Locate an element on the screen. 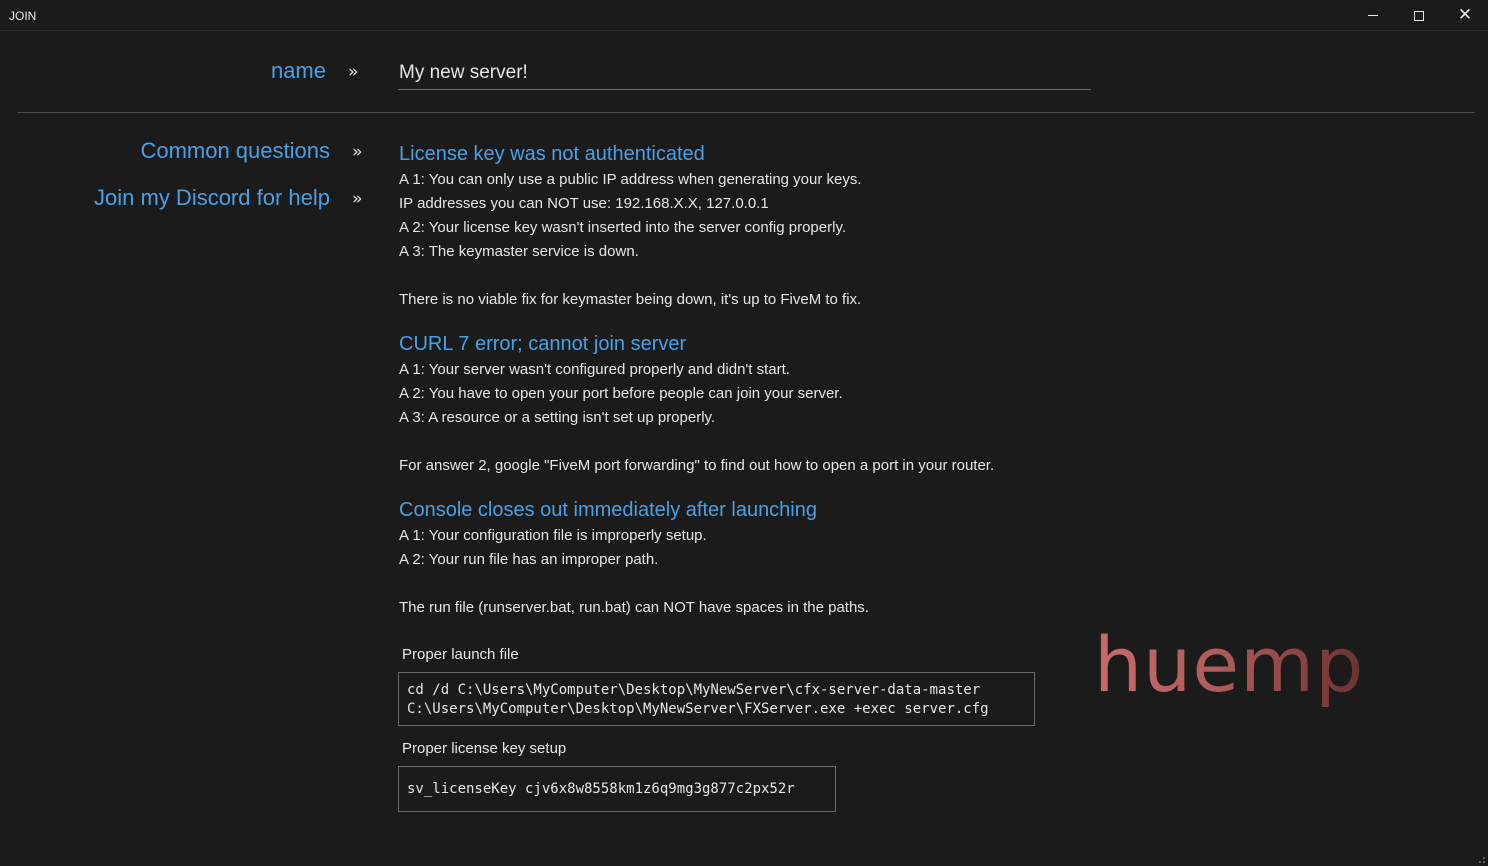  maximize-icon is located at coordinates (1419, 15).